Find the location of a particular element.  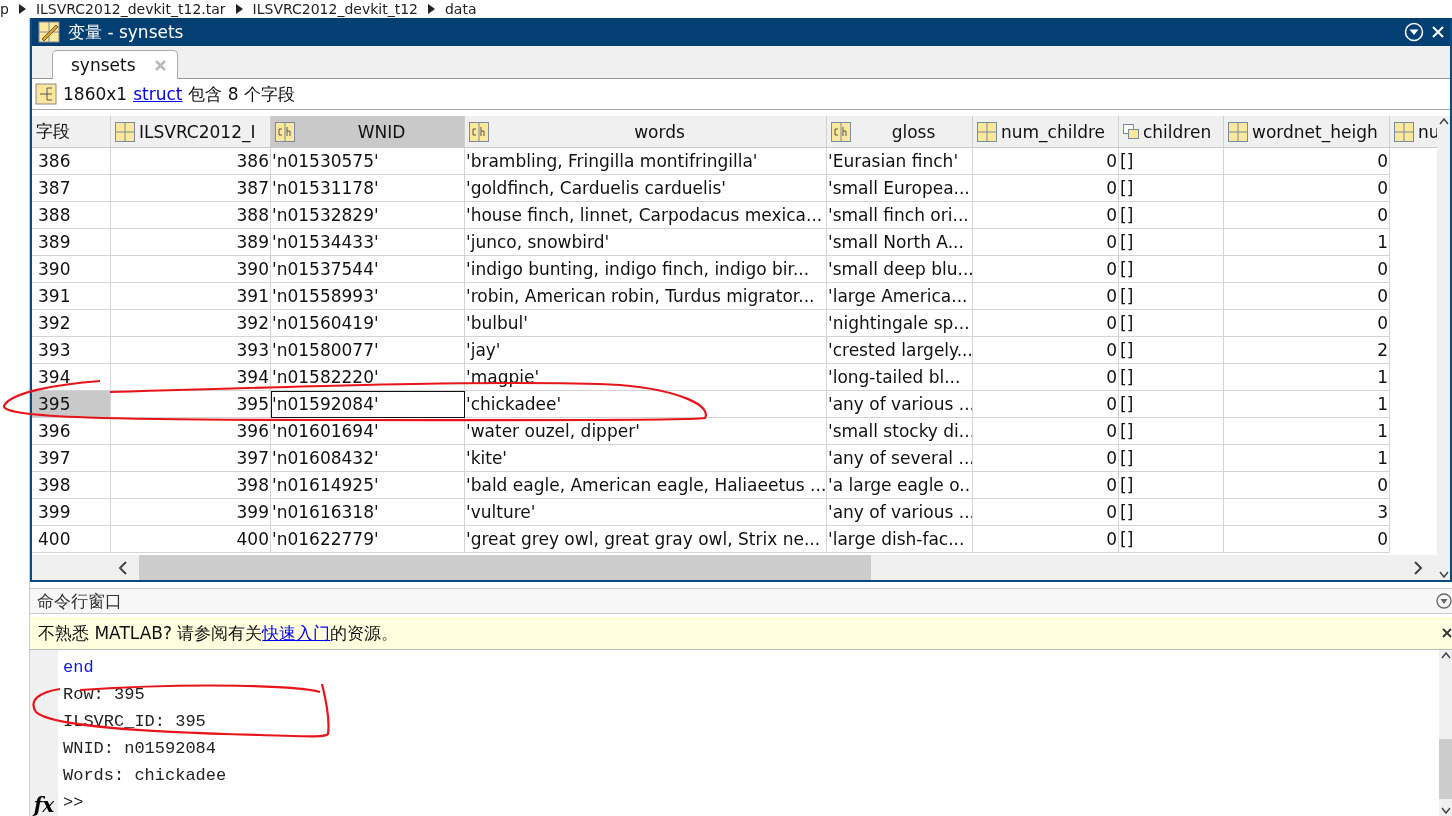

table-cell: 'magpie' is located at coordinates (646, 377).